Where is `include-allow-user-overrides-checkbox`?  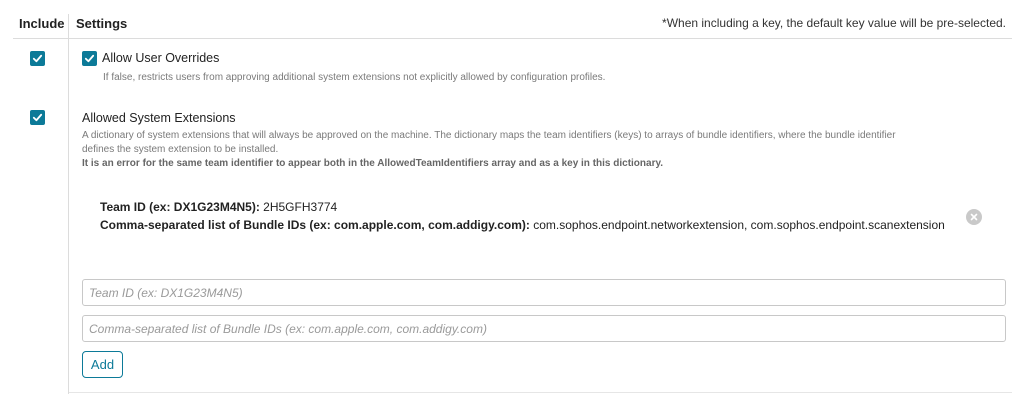 include-allow-user-overrides-checkbox is located at coordinates (37, 58).